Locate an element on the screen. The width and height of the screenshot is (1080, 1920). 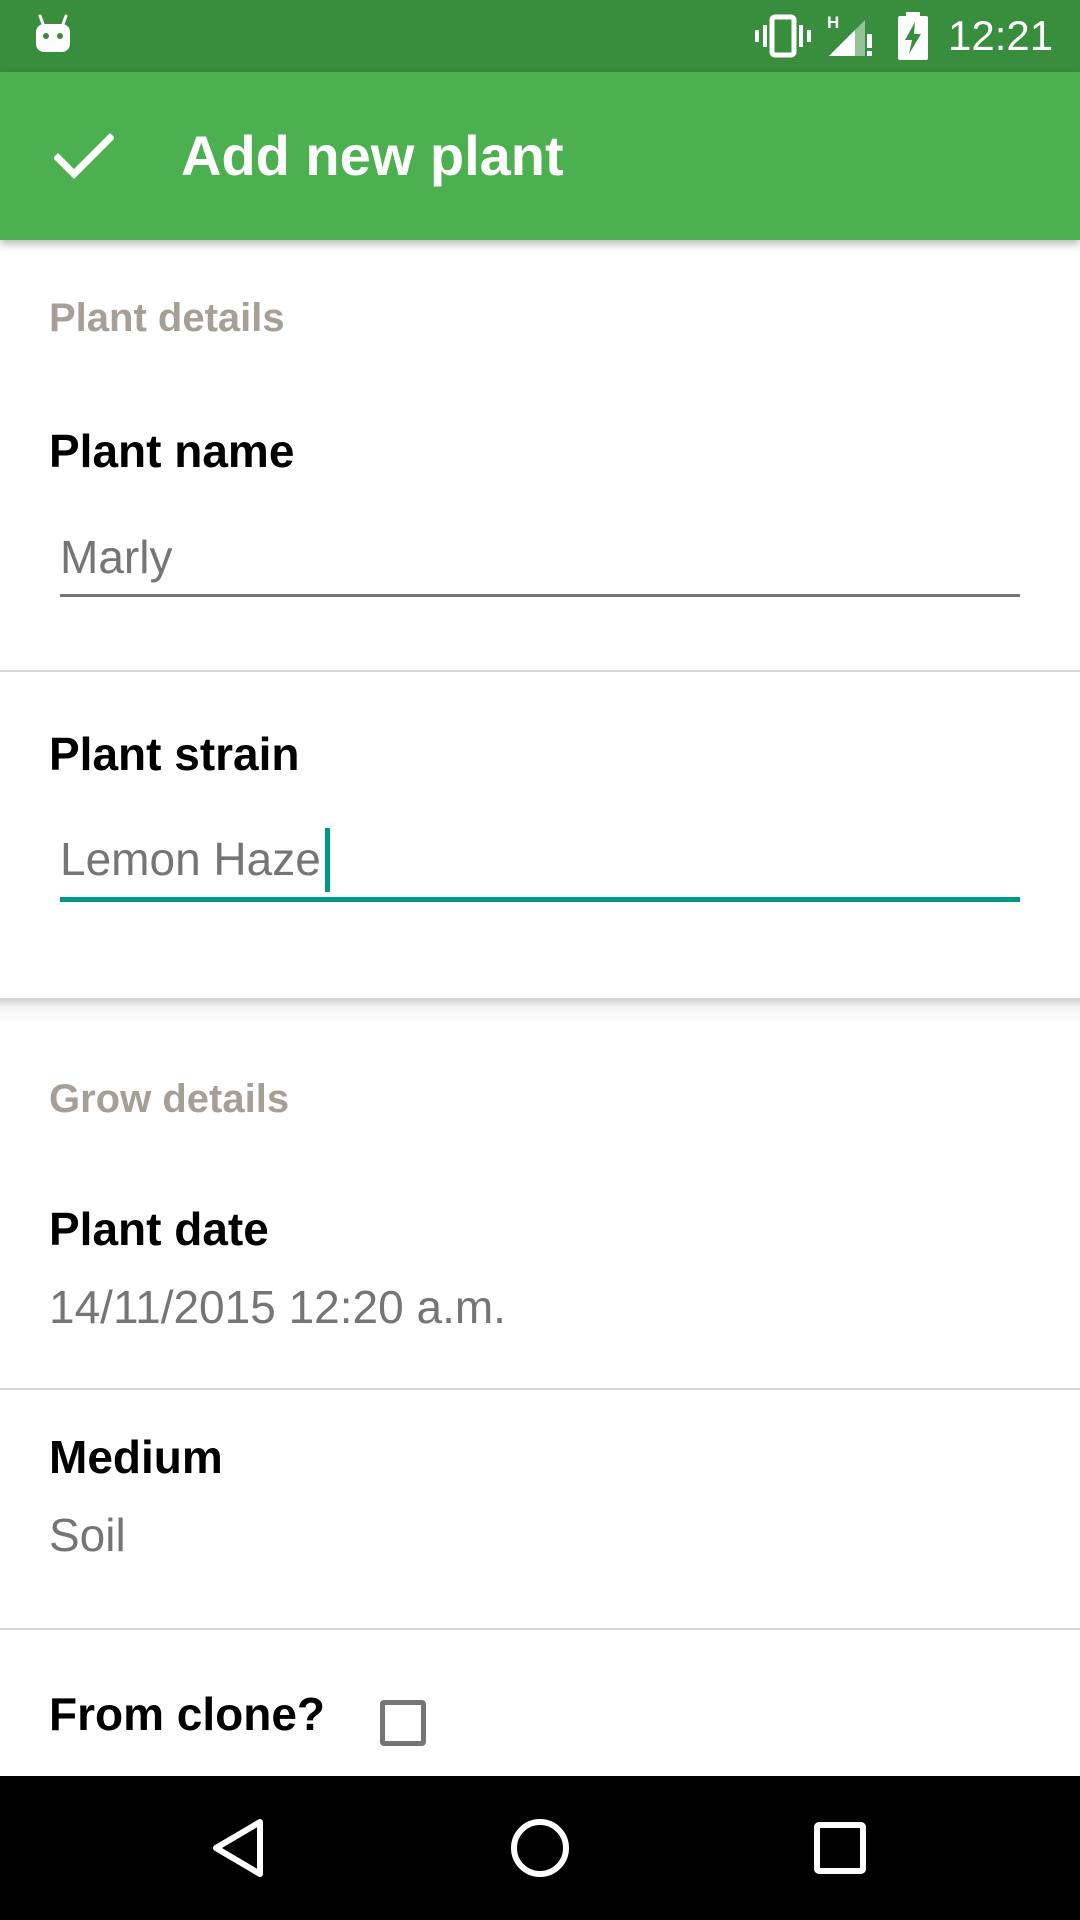
home-icon is located at coordinates (540, 1848).